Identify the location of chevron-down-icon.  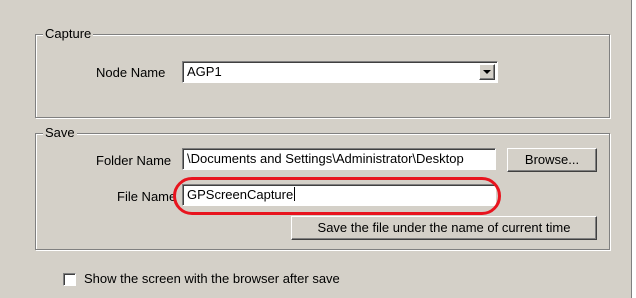
(487, 72).